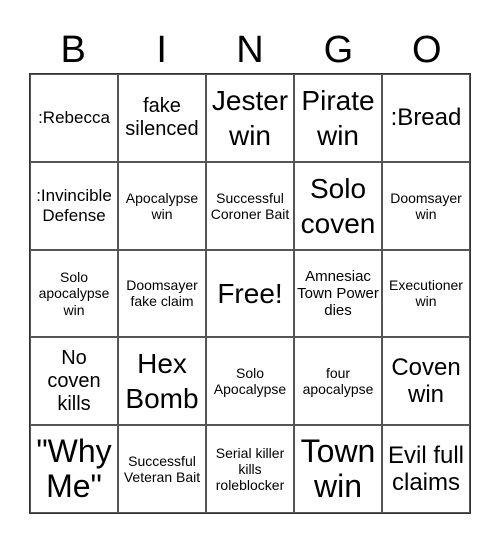 Image resolution: width=500 pixels, height=544 pixels. I want to click on bingo-cell: :Bread, so click(426, 118).